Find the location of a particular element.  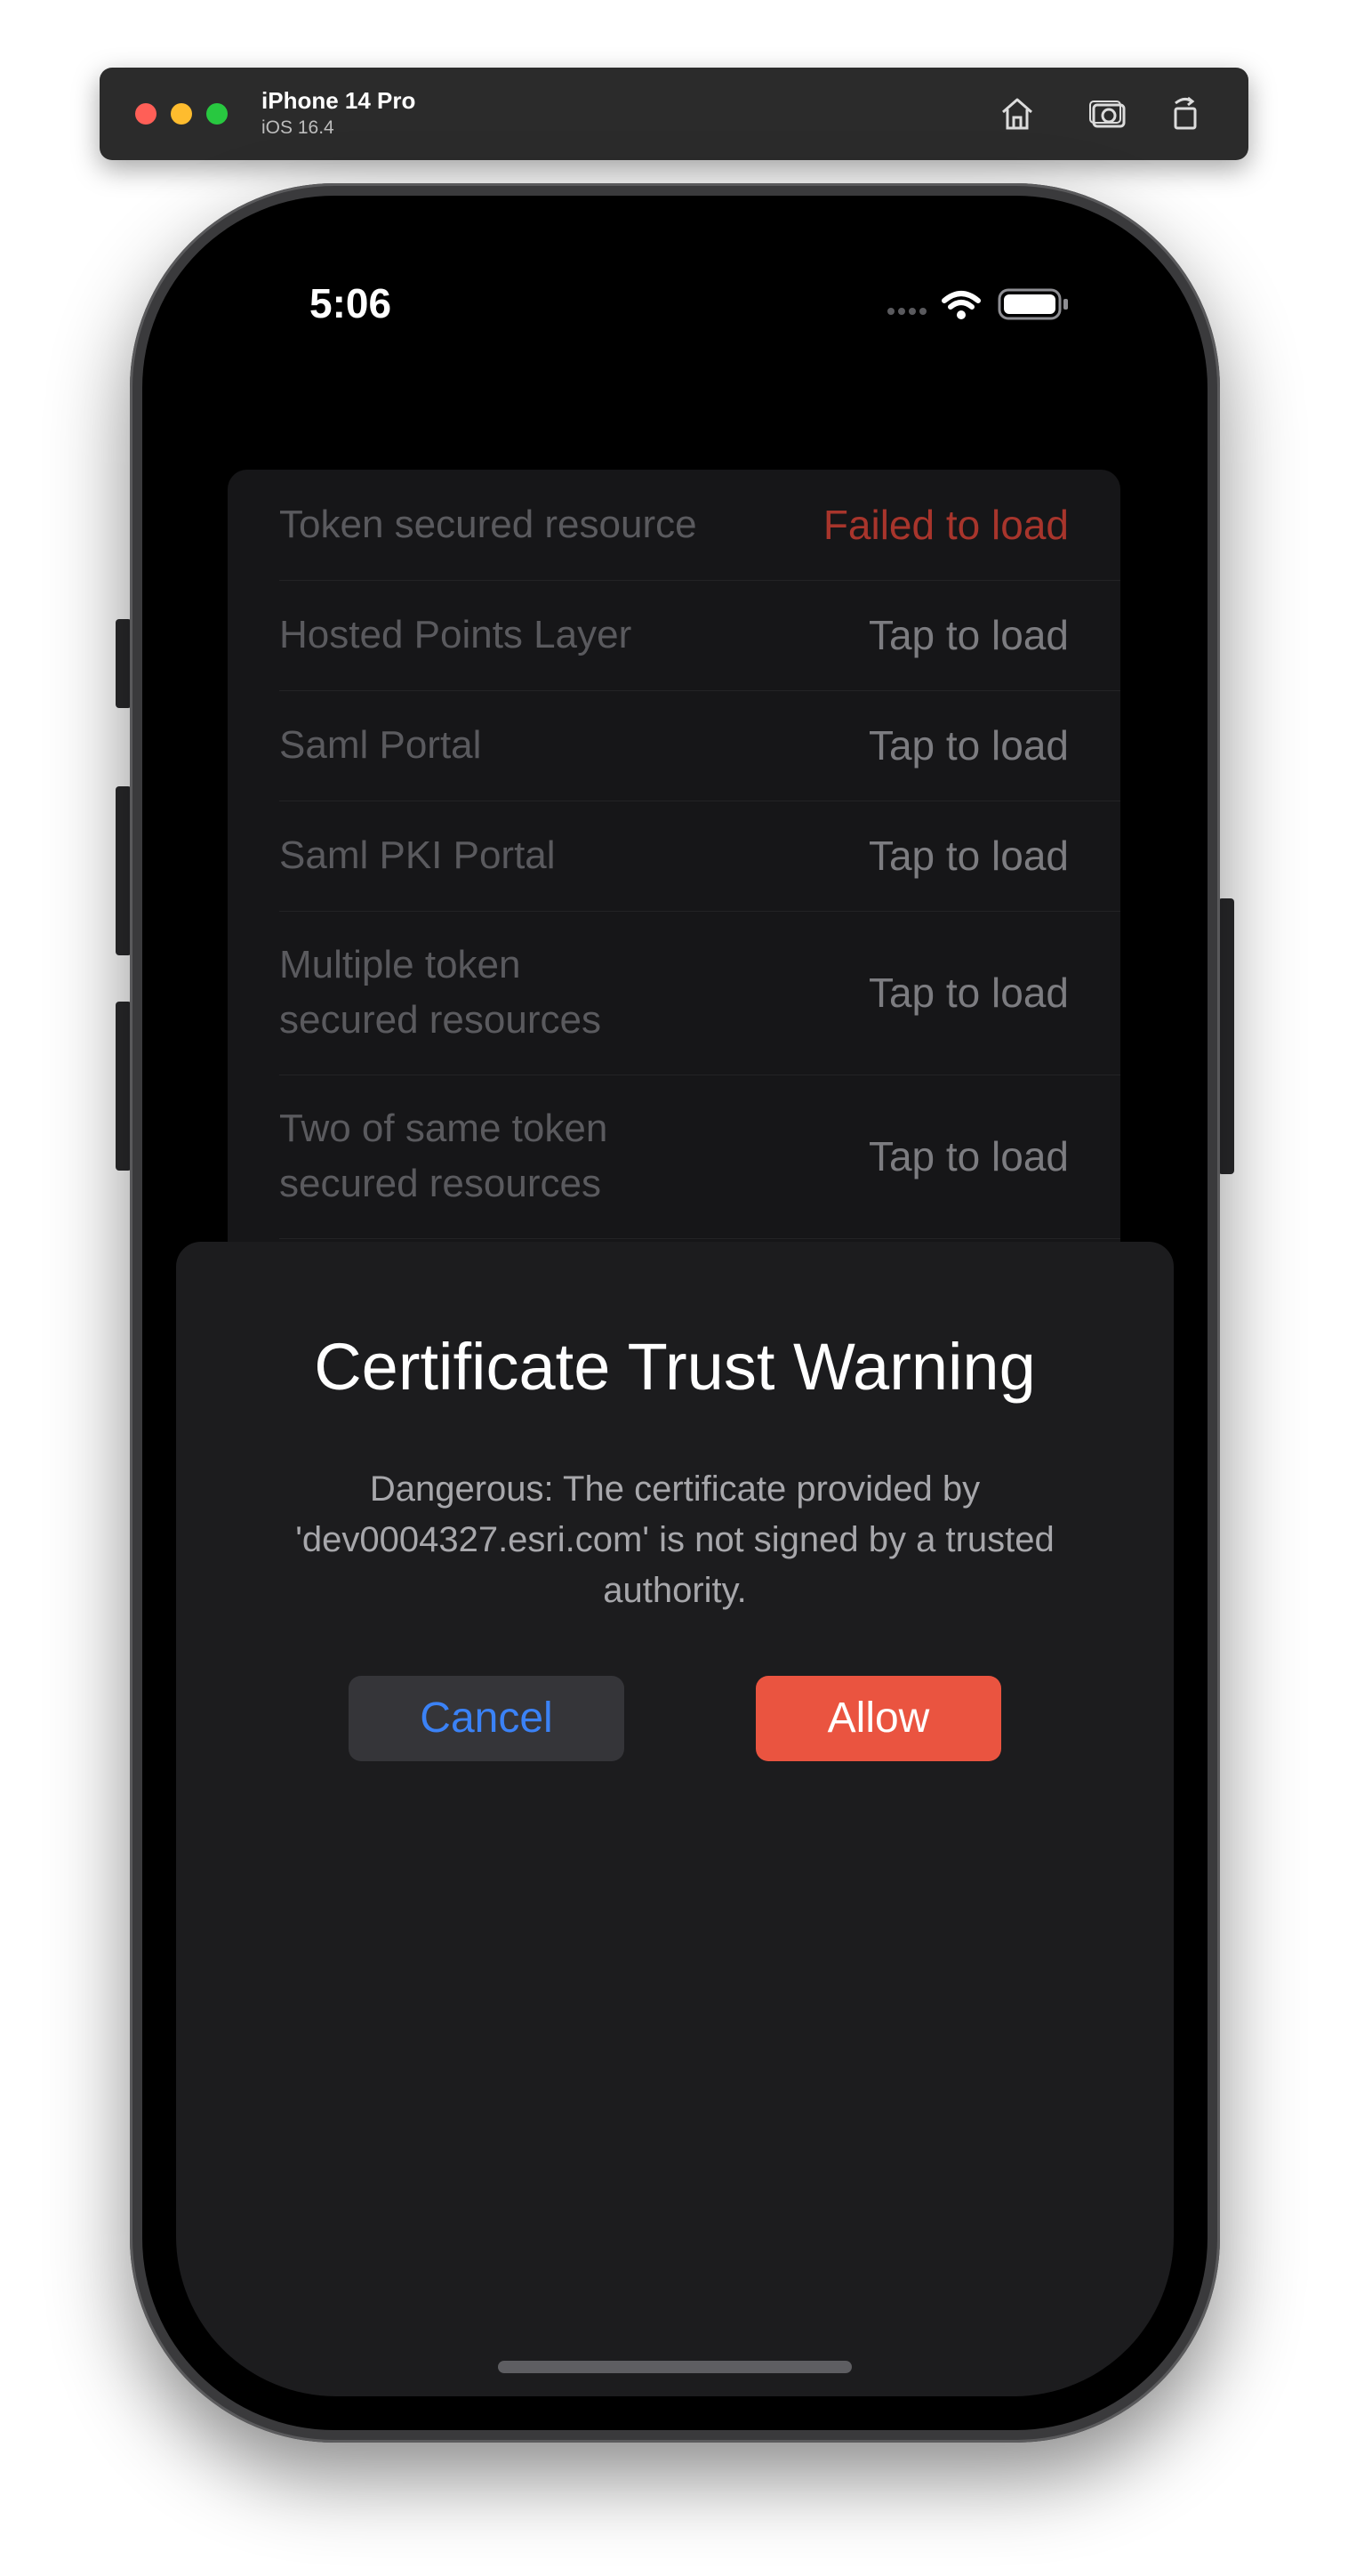

cellular-icon is located at coordinates (907, 311).